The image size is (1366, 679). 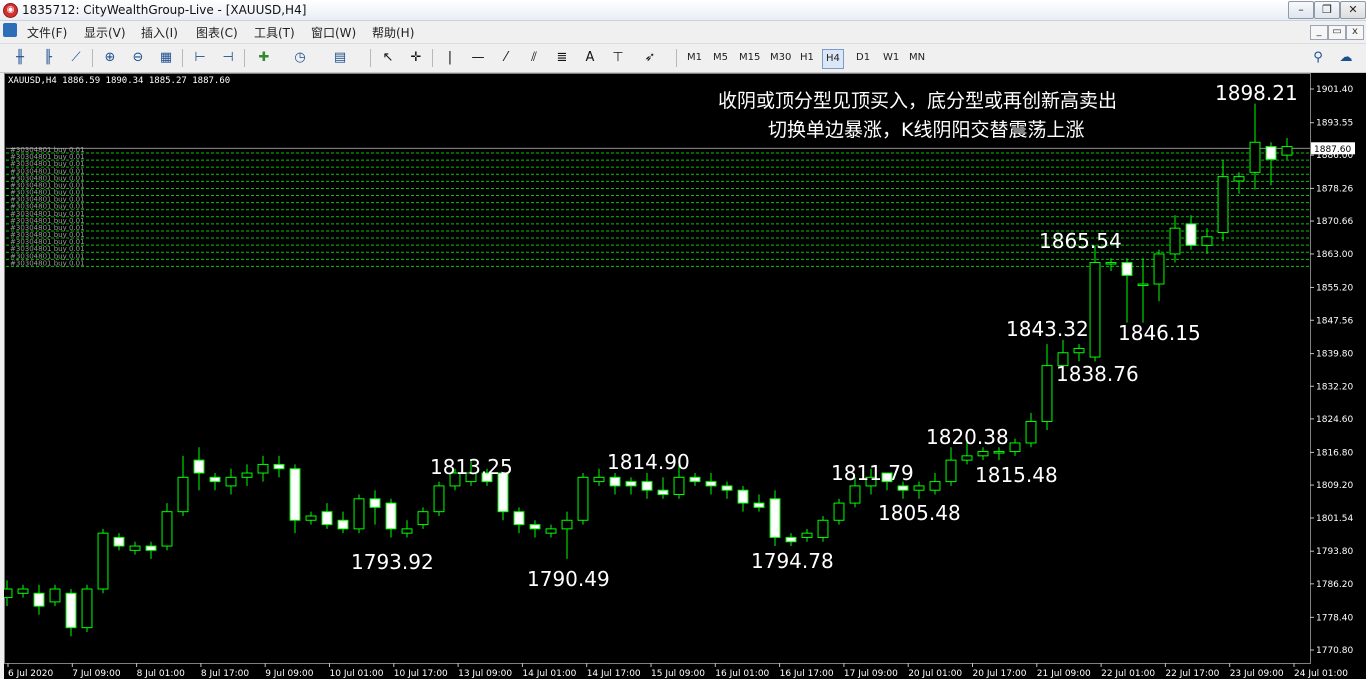 What do you see at coordinates (833, 59) in the screenshot?
I see `timeframe-h4: H4` at bounding box center [833, 59].